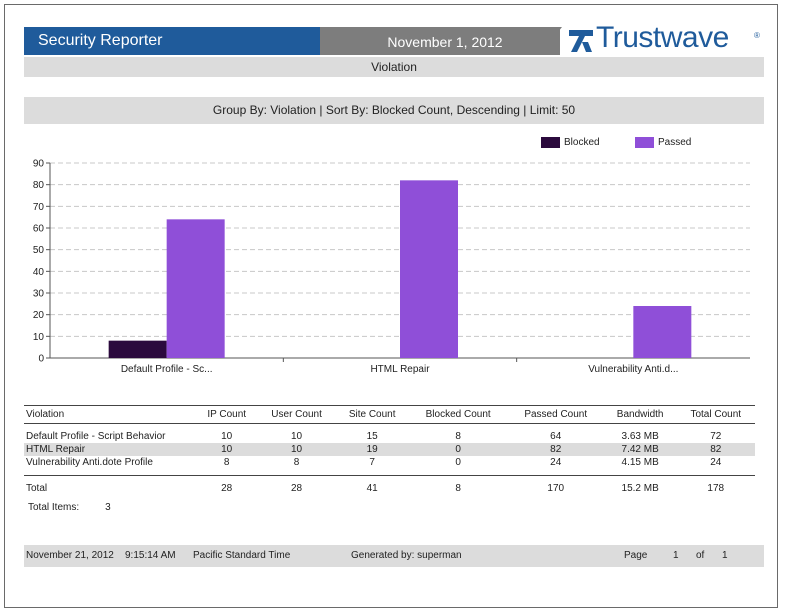  Describe the element at coordinates (70, 555) in the screenshot. I see `footer-date: November 21, 2012` at that location.